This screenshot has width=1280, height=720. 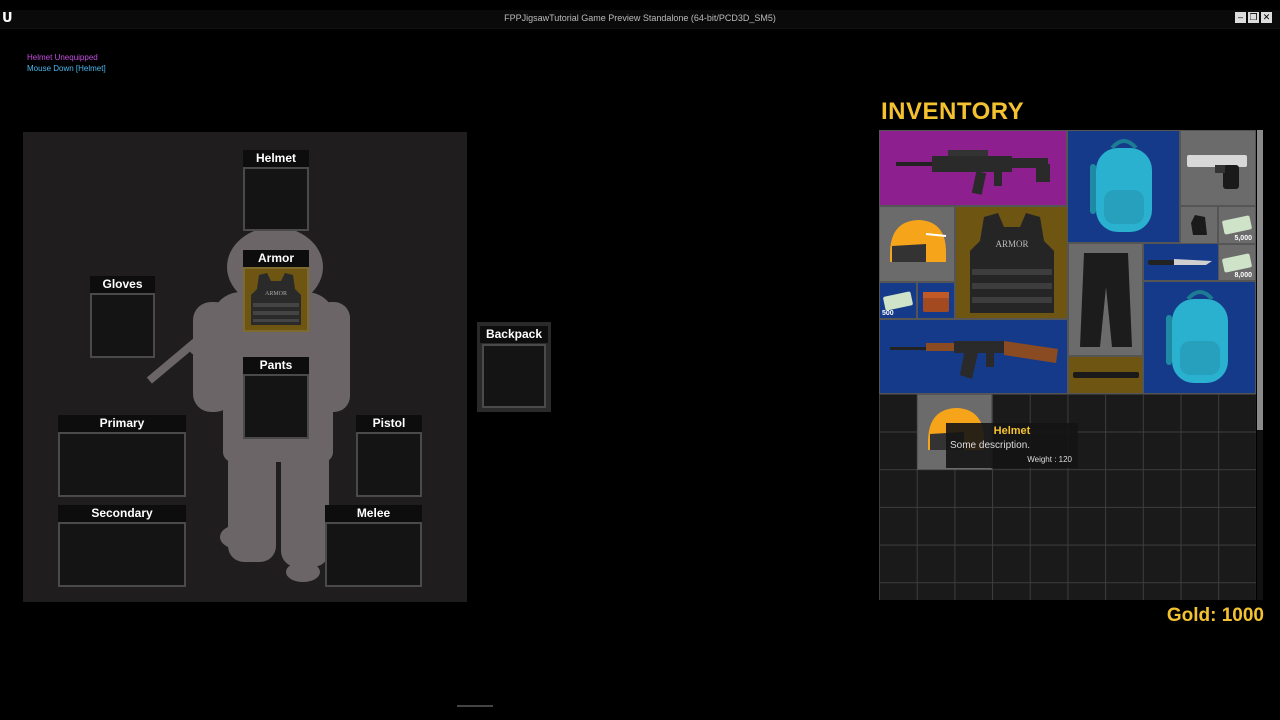 What do you see at coordinates (122, 464) in the screenshot?
I see `primary-slot-box` at bounding box center [122, 464].